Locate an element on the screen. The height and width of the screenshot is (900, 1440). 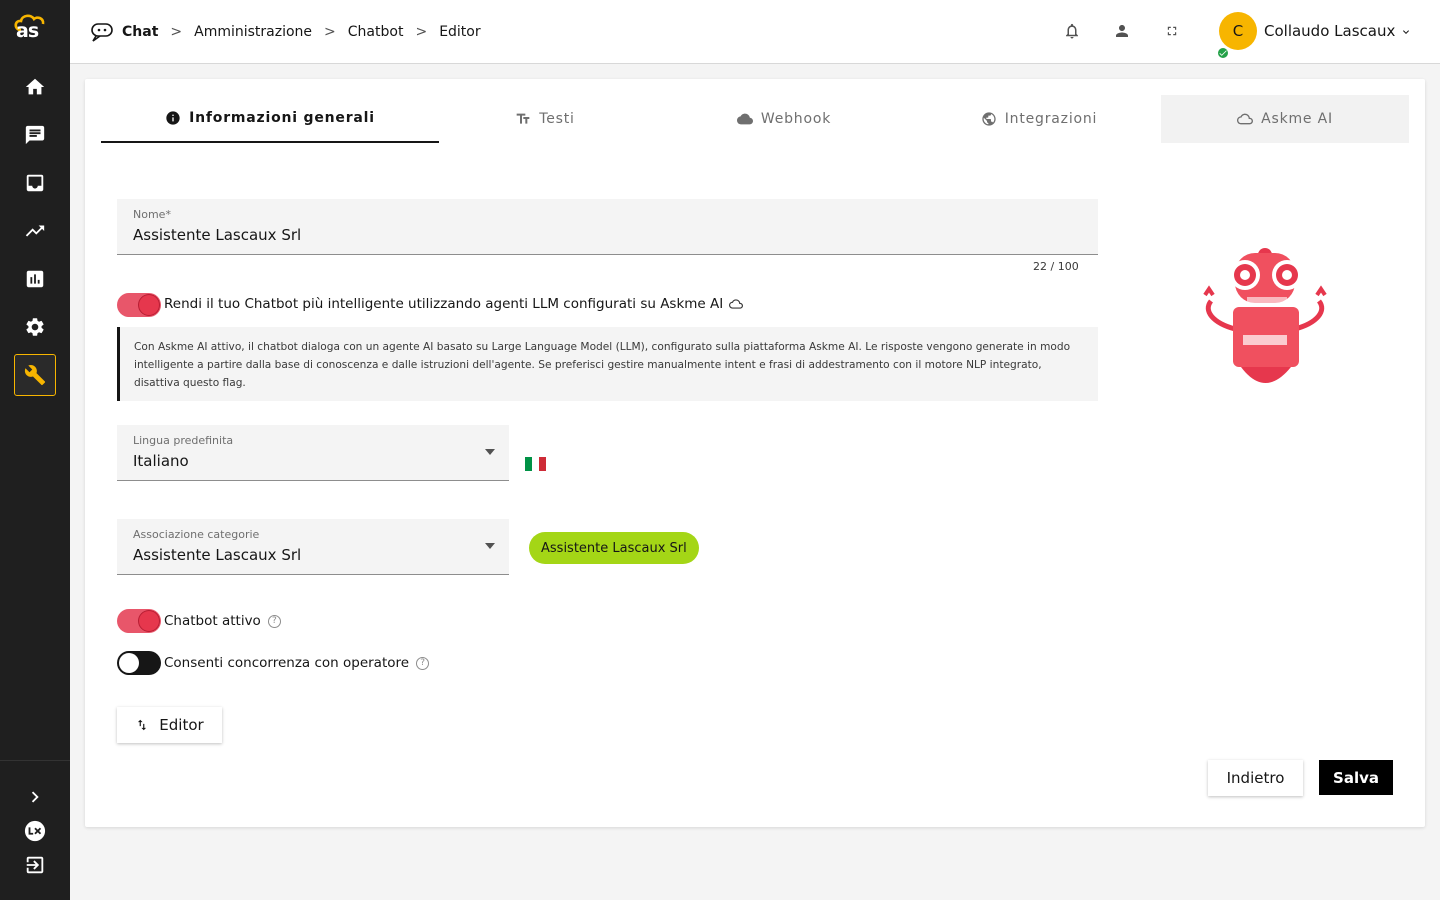
sidebar-item-settings is located at coordinates (35, 327).